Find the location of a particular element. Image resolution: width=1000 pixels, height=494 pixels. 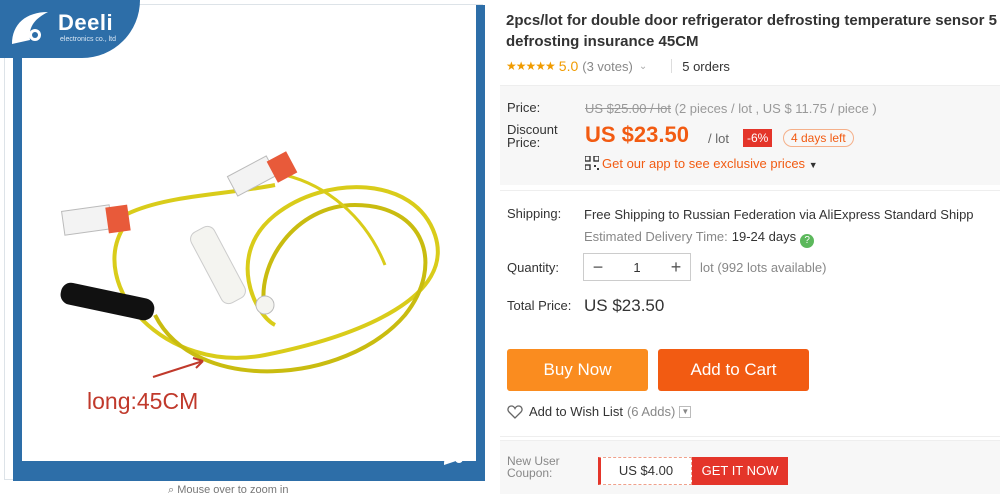

magnifier-icon: ⌕ is located at coordinates (173, 489).